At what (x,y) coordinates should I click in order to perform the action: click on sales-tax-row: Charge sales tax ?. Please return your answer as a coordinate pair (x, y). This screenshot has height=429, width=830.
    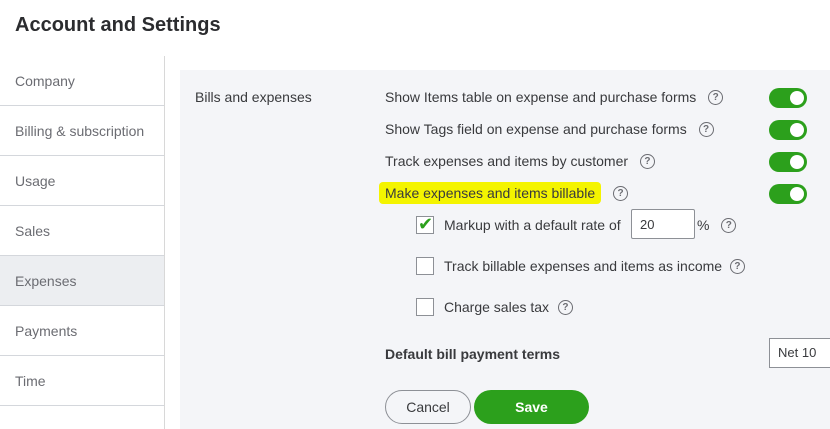
    Looking at the image, I should click on (508, 307).